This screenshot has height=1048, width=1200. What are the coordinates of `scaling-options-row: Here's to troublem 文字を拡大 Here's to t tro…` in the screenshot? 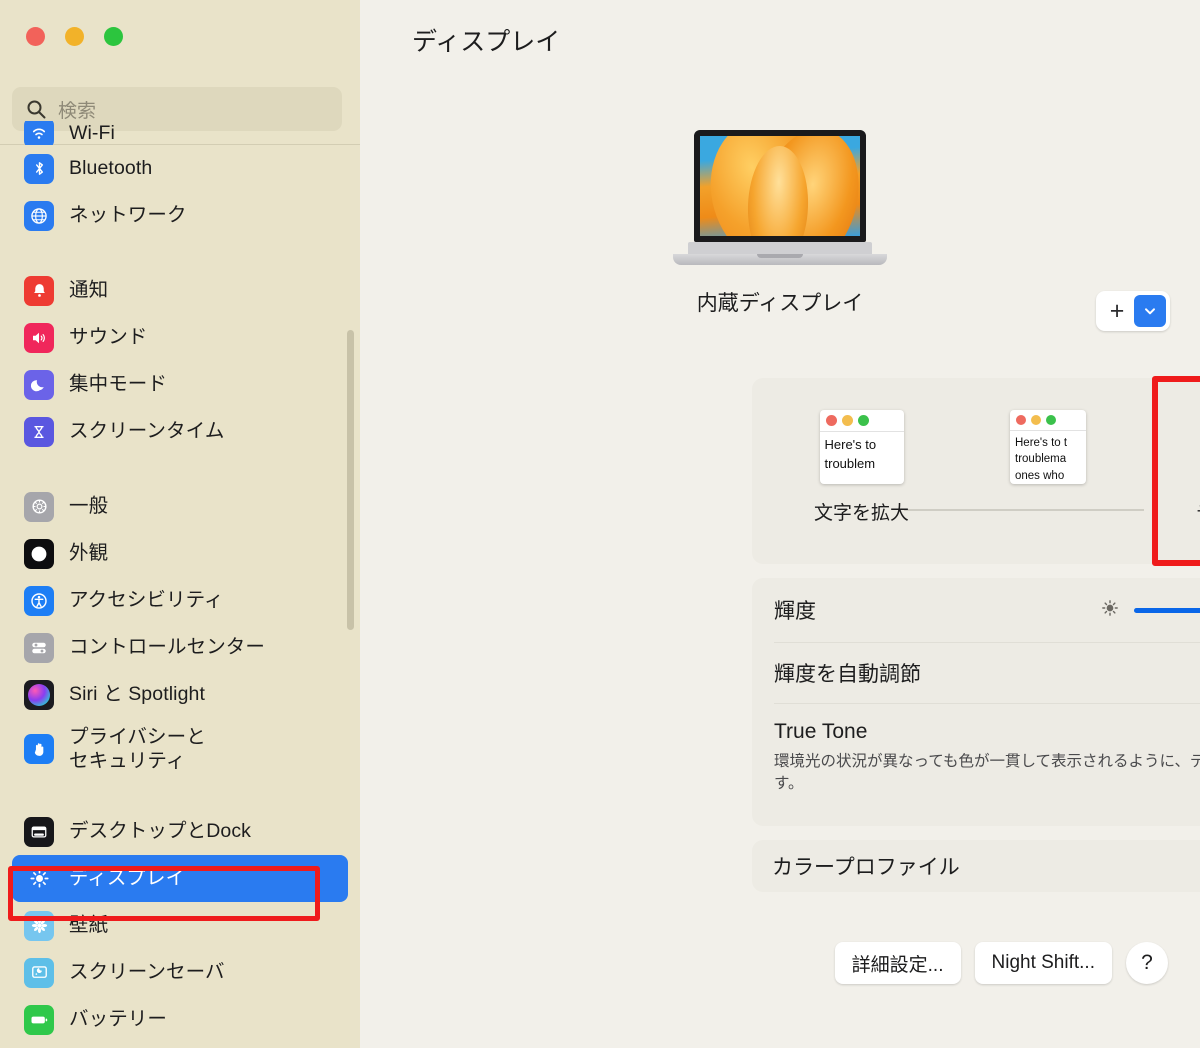 It's located at (976, 471).